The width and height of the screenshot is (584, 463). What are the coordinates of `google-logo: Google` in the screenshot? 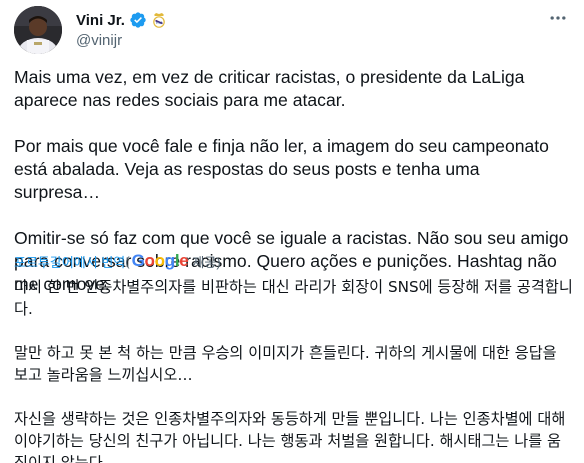 It's located at (160, 260).